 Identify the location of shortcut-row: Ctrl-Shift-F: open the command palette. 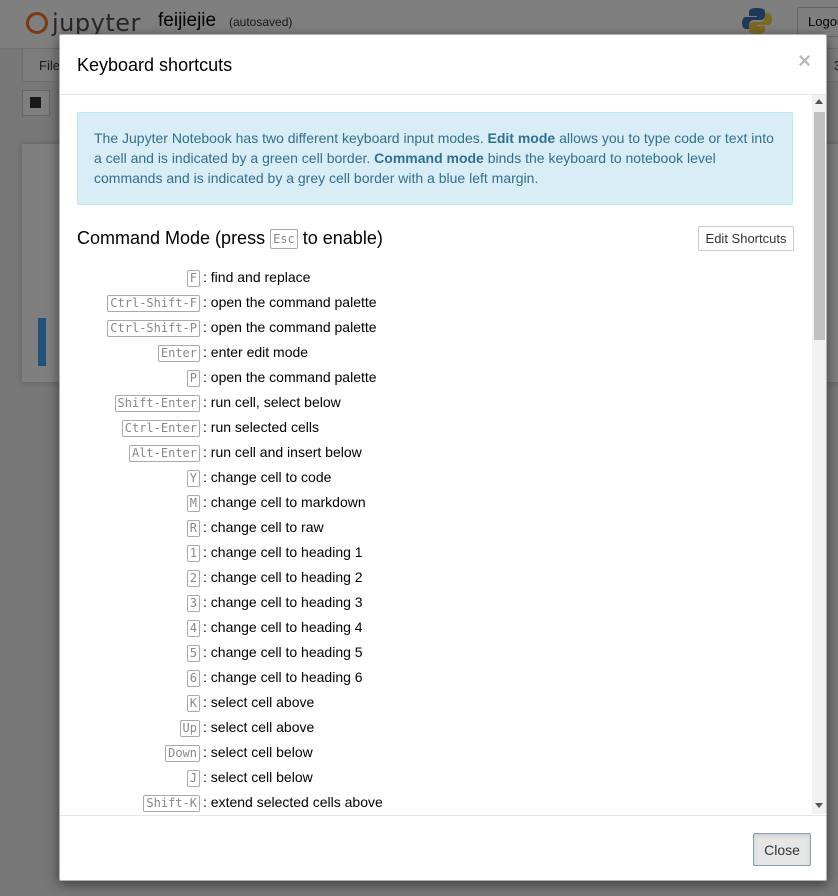
(430, 306).